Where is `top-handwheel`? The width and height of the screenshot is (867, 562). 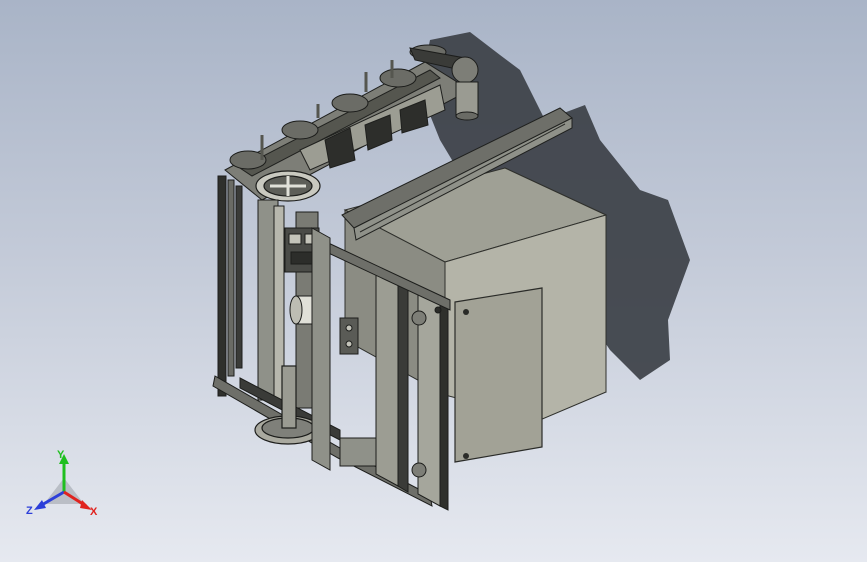 top-handwheel is located at coordinates (288, 186).